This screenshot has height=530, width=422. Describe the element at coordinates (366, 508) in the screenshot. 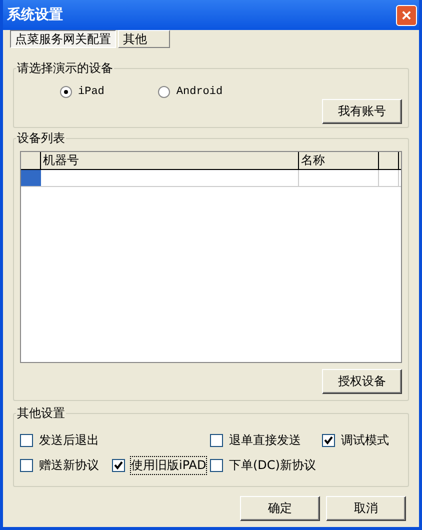

I see `dialog-button: 取消` at that location.